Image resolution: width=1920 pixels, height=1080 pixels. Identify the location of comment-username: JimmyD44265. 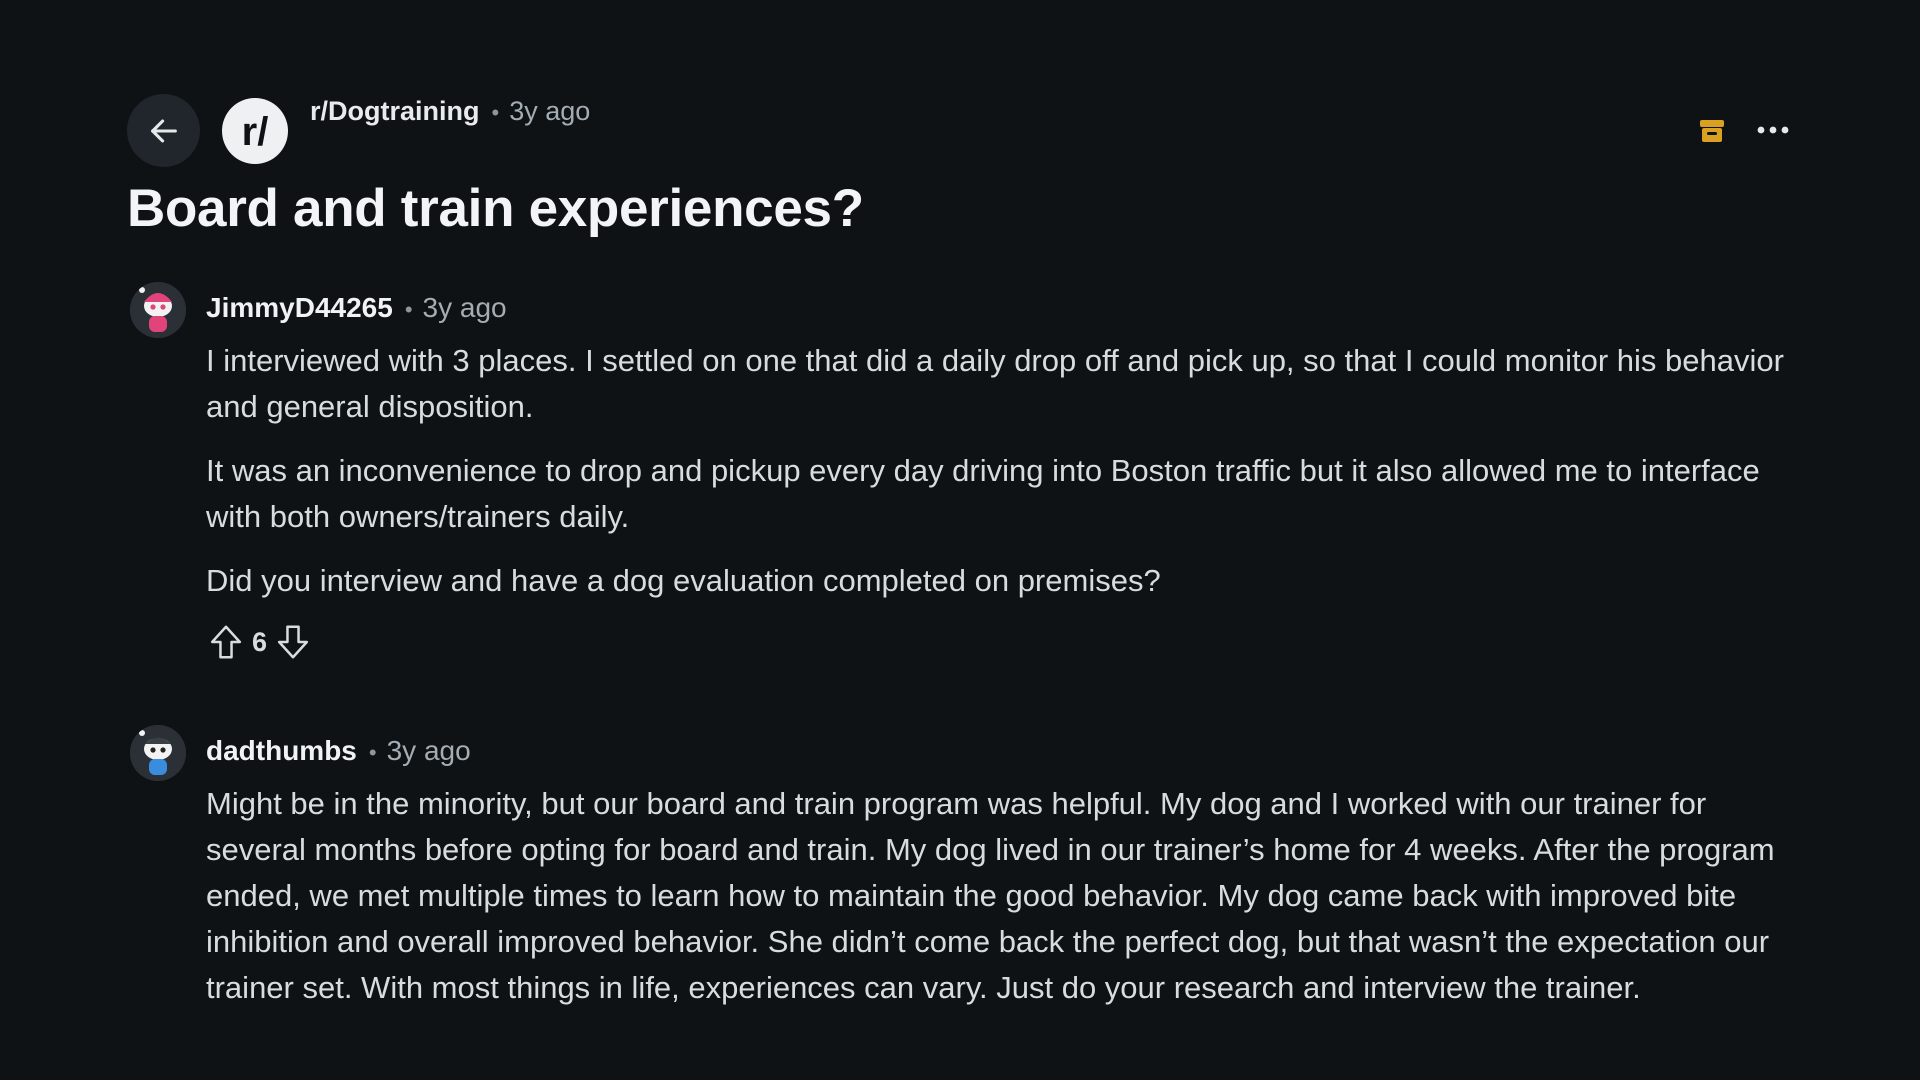
(299, 308).